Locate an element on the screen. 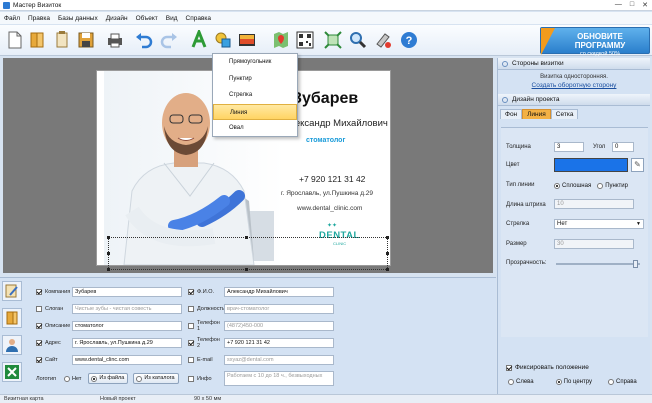 Image resolution: width=652 pixels, height=403 pixels. line-color-swatch is located at coordinates (591, 165).